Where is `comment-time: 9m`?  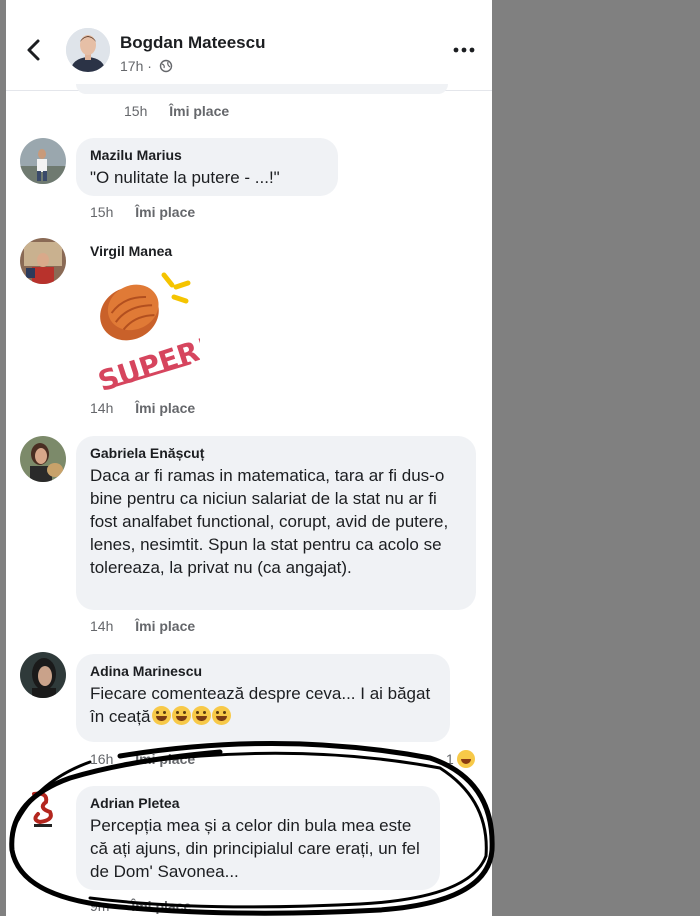 comment-time: 9m is located at coordinates (100, 906).